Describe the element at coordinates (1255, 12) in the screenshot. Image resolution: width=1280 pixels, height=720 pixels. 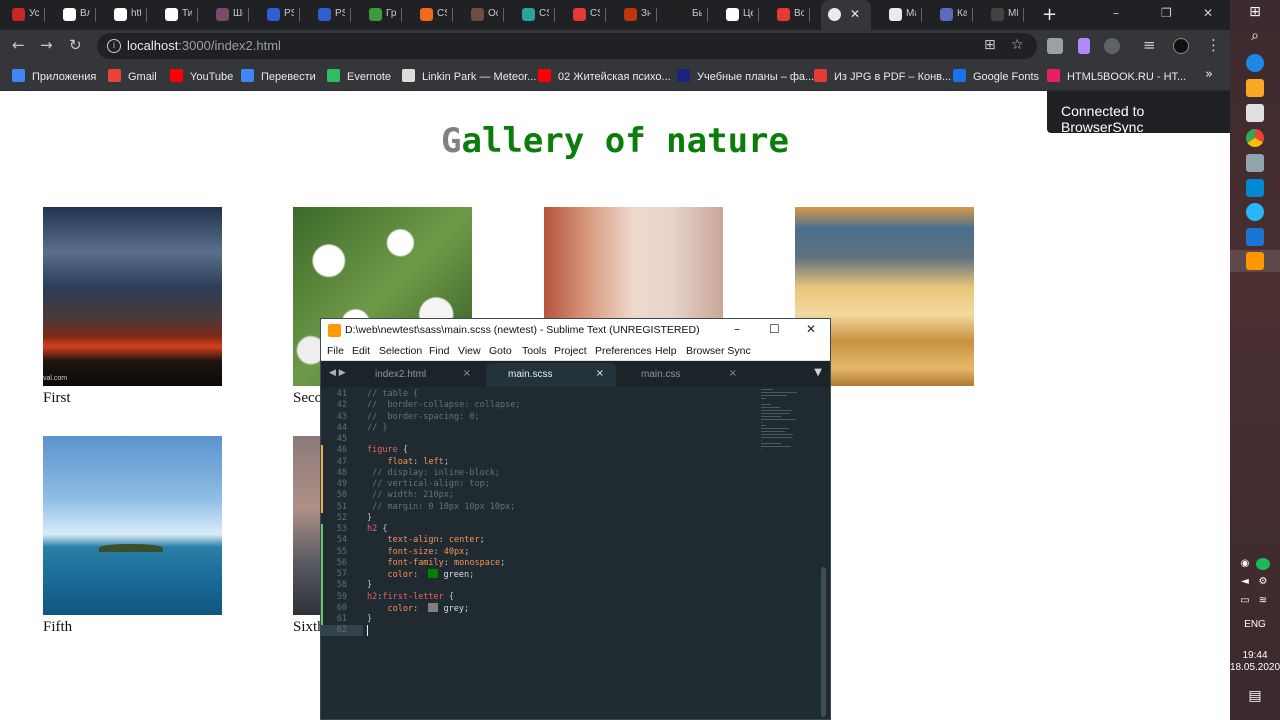
I see `windows-start-icon: ⊞` at that location.